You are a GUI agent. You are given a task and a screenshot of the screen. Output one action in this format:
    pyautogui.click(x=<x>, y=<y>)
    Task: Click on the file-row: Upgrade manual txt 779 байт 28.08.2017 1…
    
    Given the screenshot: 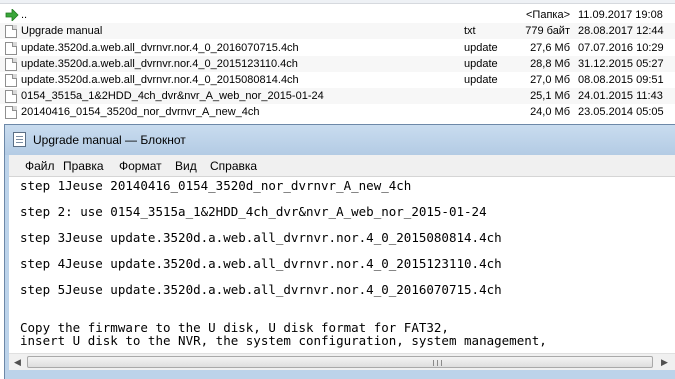 What is the action you would take?
    pyautogui.click(x=337, y=31)
    